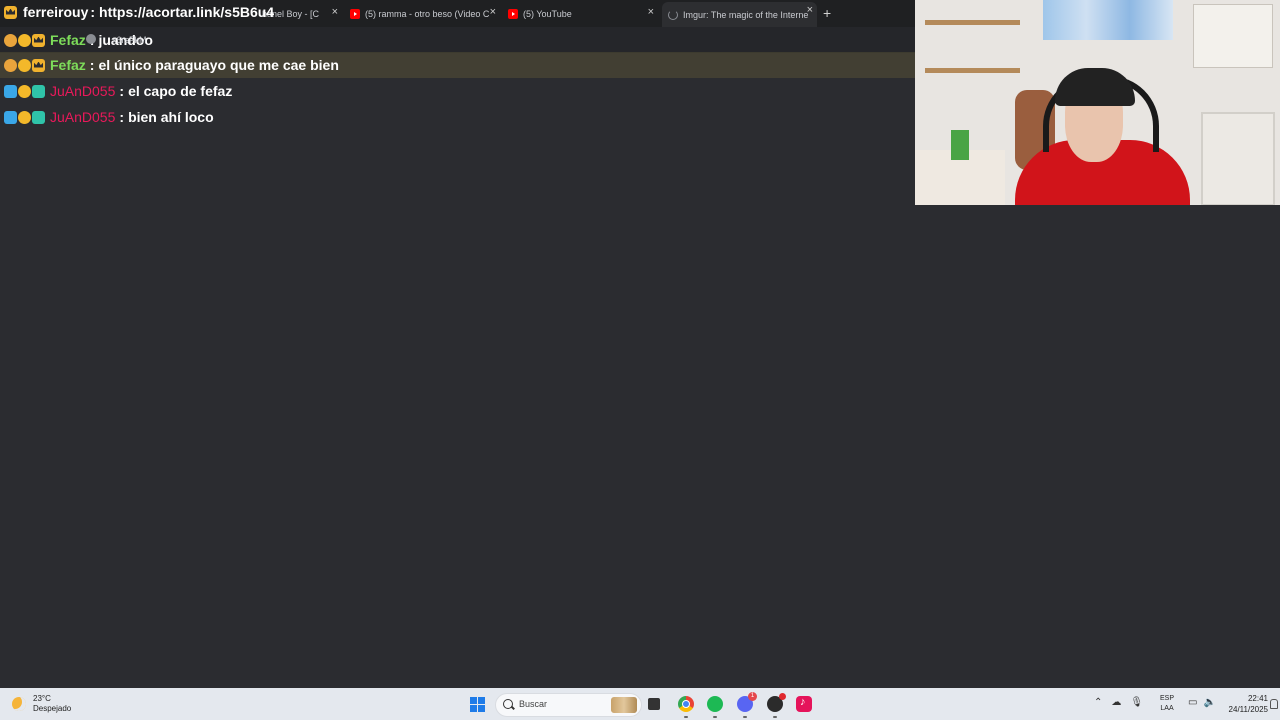  I want to click on chrome-icon, so click(686, 704).